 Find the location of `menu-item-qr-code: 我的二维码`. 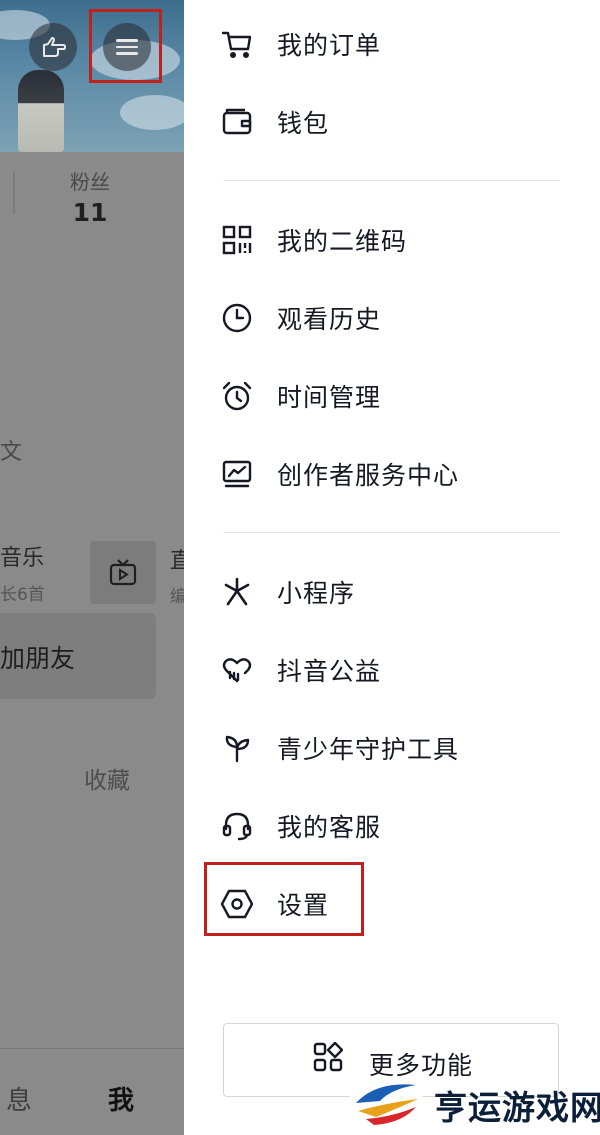

menu-item-qr-code: 我的二维码 is located at coordinates (313, 240).